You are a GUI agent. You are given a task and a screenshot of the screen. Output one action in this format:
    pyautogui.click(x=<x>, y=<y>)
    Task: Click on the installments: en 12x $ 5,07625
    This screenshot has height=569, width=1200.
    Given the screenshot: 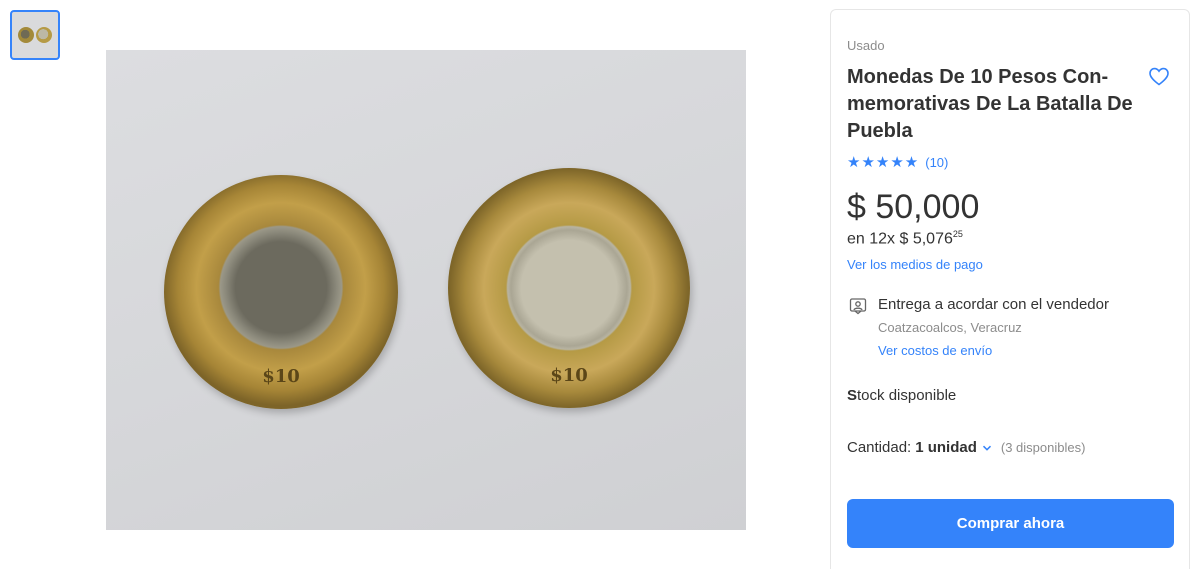 What is the action you would take?
    pyautogui.click(x=905, y=238)
    